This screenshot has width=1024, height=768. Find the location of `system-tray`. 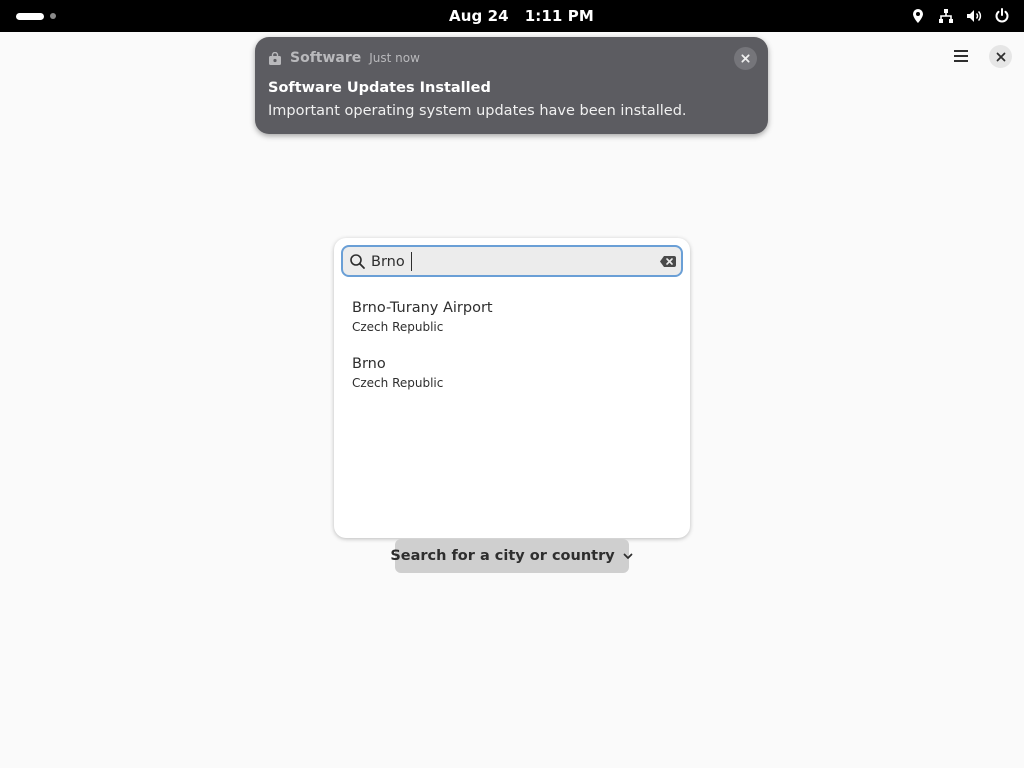

system-tray is located at coordinates (960, 16).